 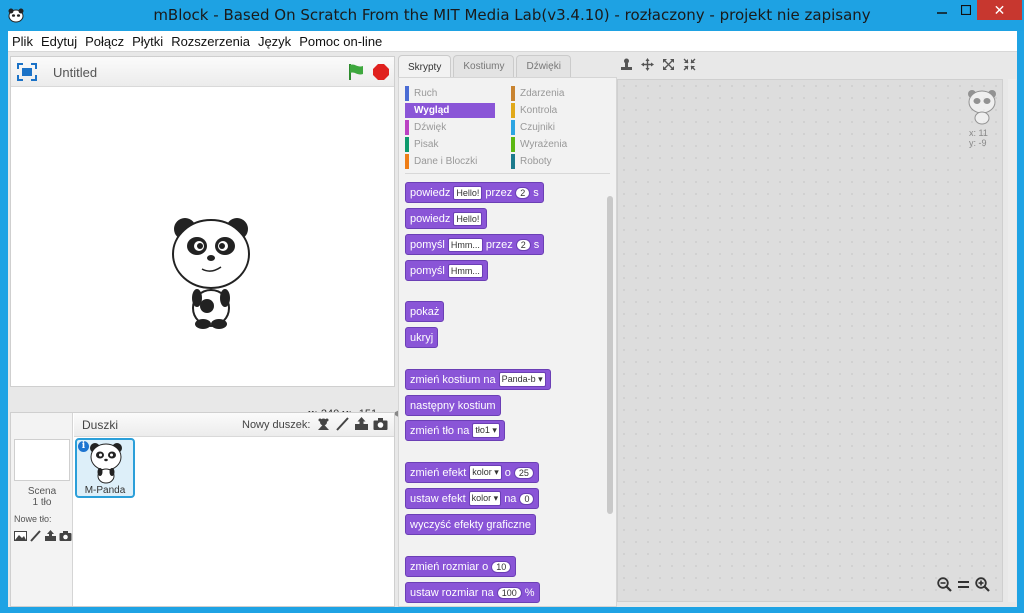 I want to click on block-change-effect: zmień efekt kolor ▾ o 25, so click(x=472, y=472).